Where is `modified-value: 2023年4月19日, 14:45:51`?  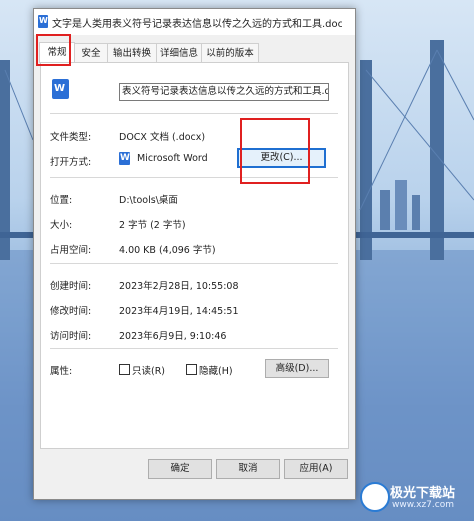 modified-value: 2023年4月19日, 14:45:51 is located at coordinates (179, 311).